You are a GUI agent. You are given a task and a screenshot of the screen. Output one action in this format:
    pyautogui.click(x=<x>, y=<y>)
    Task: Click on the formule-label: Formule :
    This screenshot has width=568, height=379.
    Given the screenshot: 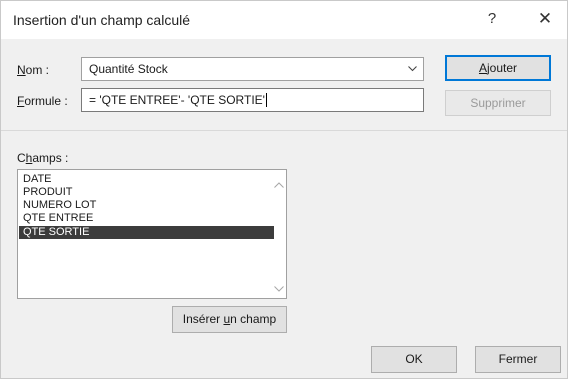 What is the action you would take?
    pyautogui.click(x=42, y=101)
    